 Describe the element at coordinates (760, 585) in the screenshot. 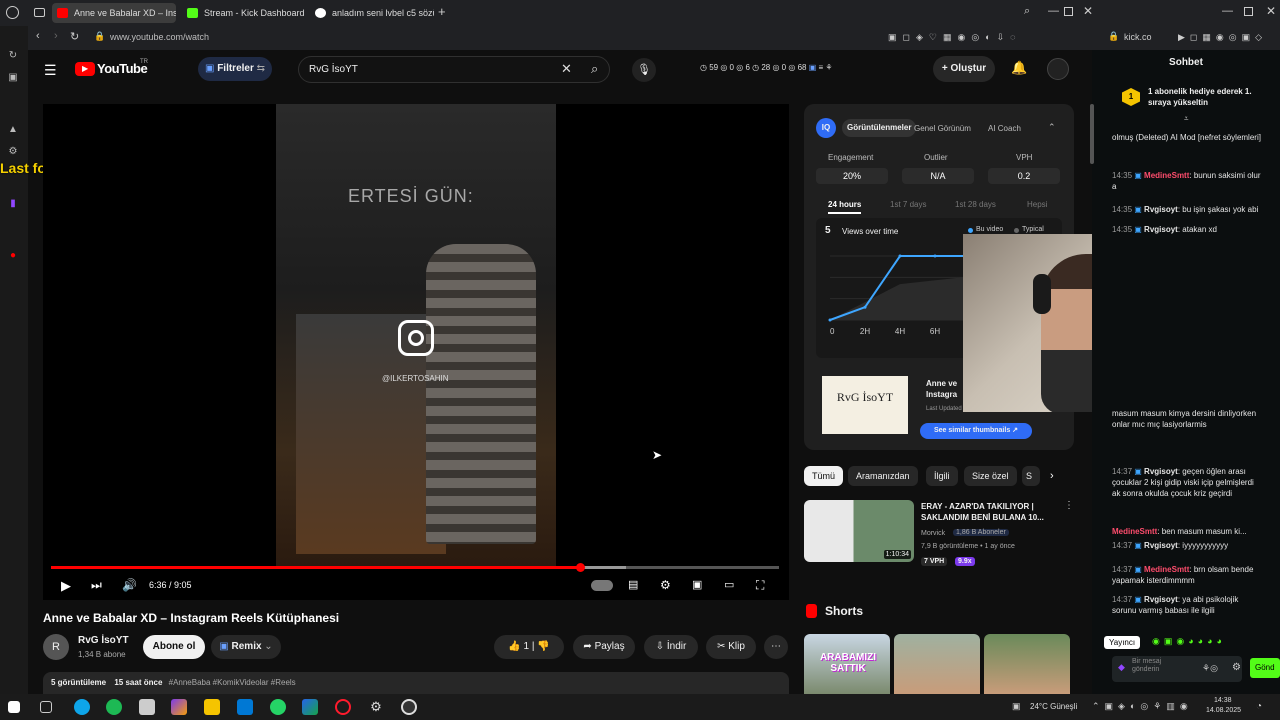

I see `fullscreen-icon: ⛶` at that location.